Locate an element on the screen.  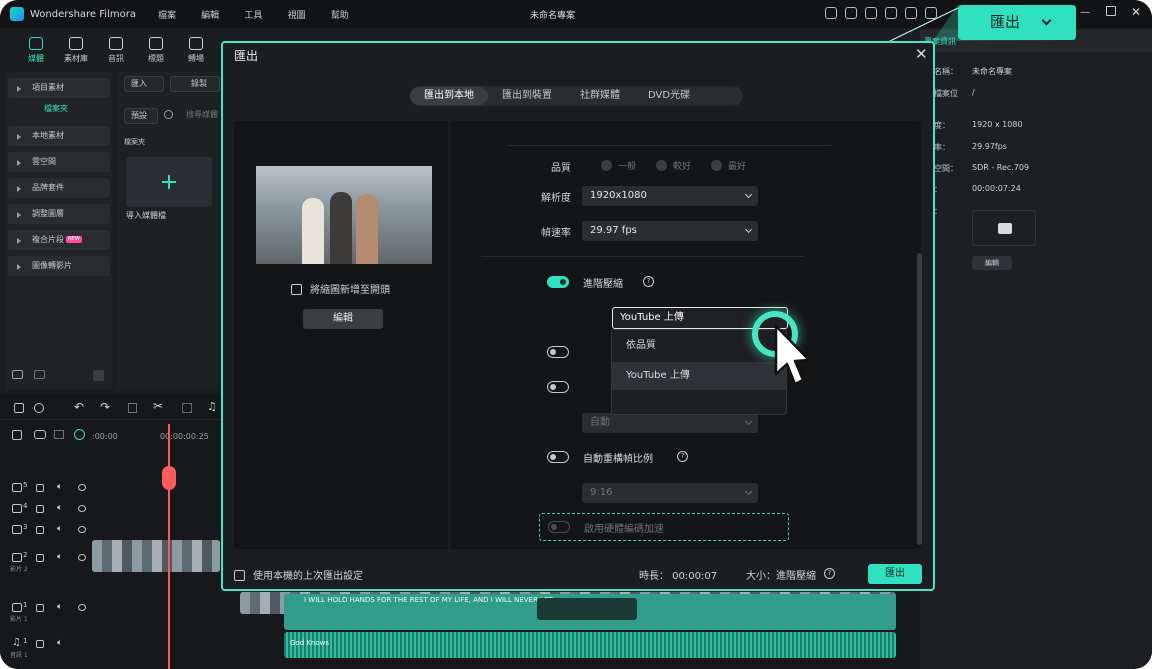
framerate-select: 29.97 fps is located at coordinates (670, 231).